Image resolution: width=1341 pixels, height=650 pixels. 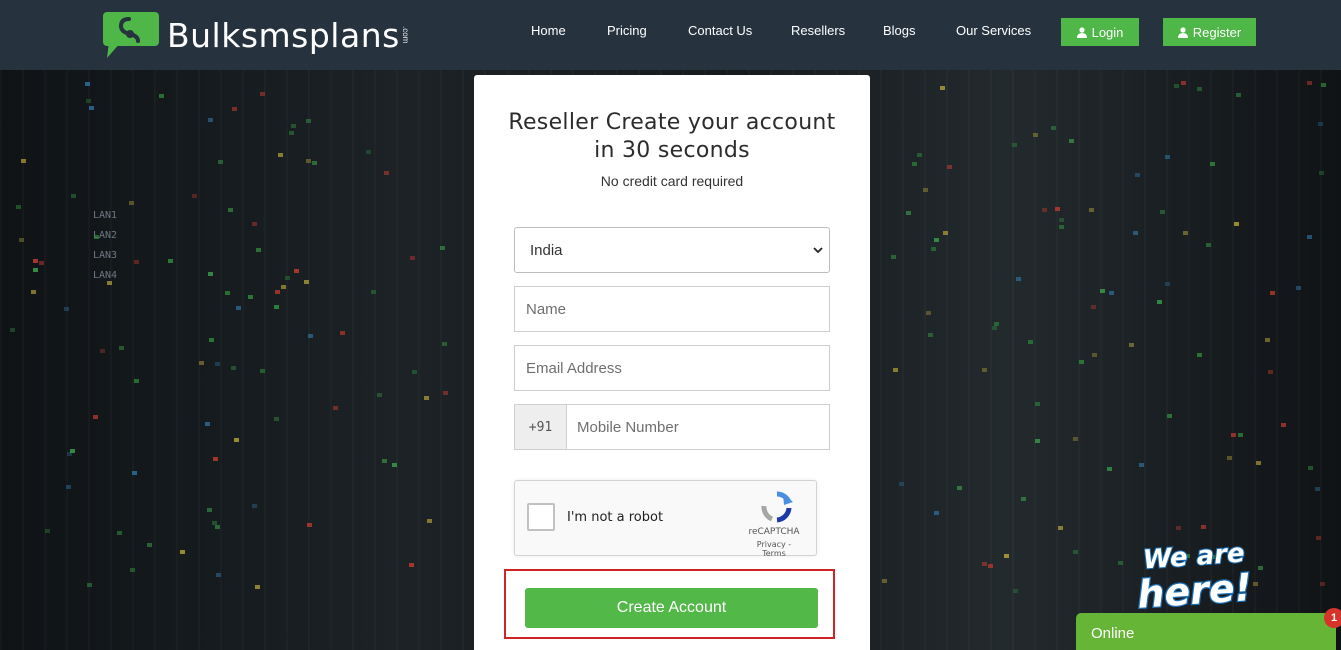 I want to click on nav-pricing: Pricing, so click(x=627, y=30).